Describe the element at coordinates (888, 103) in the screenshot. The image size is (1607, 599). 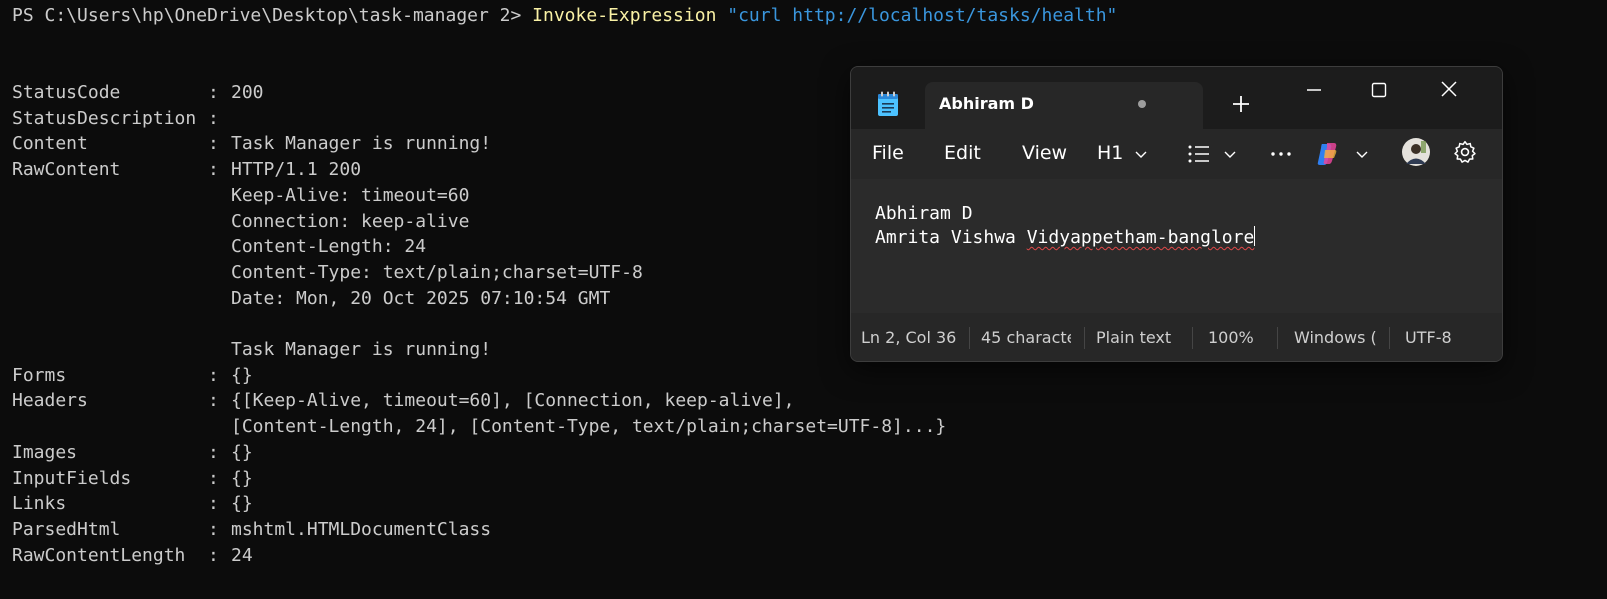
I see `notepad-icon` at that location.